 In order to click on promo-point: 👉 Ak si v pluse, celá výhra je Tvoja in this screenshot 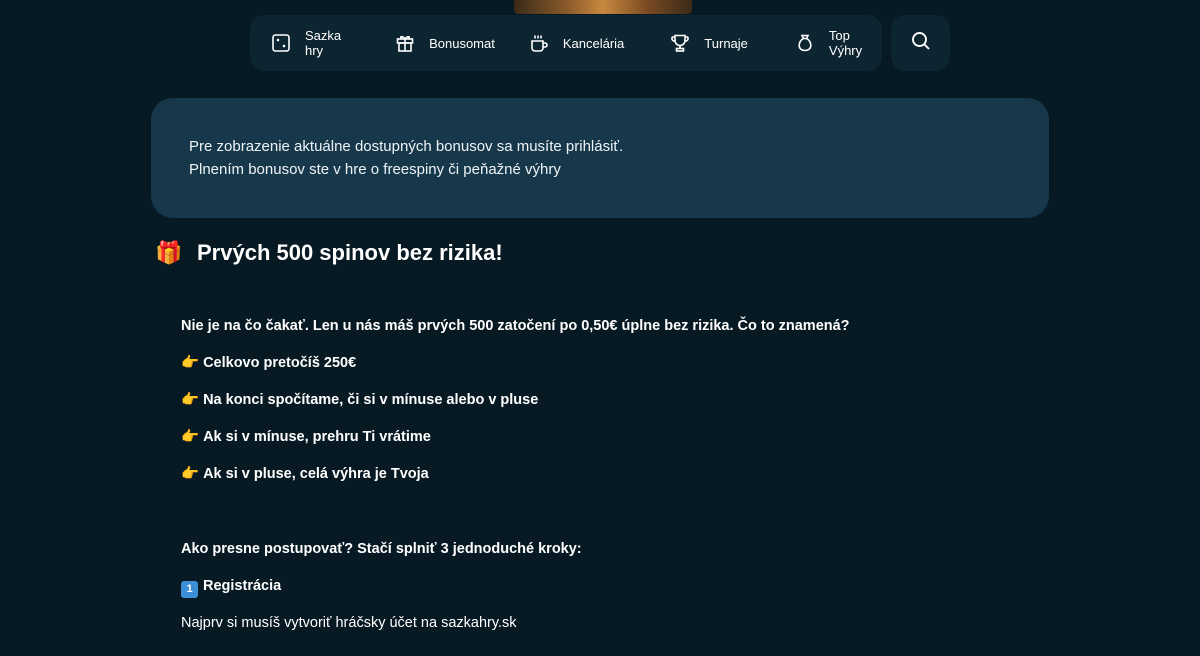, I will do `click(611, 474)`.